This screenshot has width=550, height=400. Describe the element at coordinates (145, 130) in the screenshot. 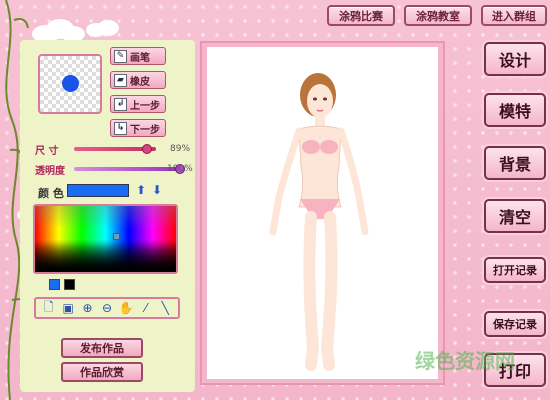

I see `redo-label: 下一步` at that location.